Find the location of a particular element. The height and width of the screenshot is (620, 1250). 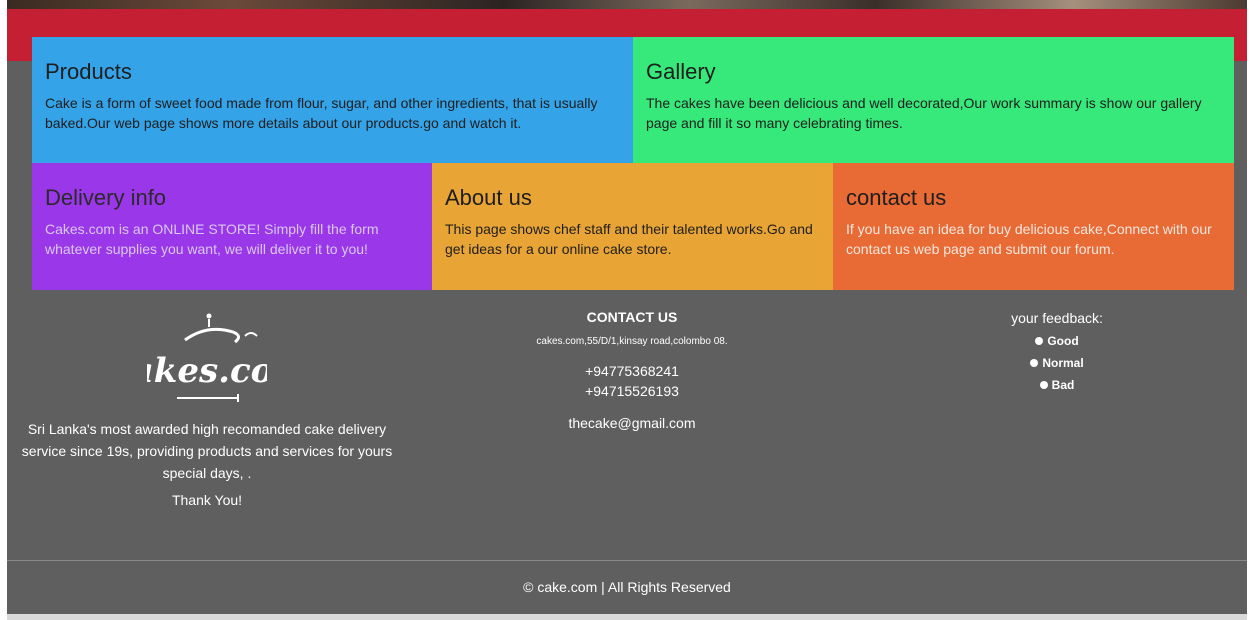

thank-you-text: Thank You! is located at coordinates (207, 500).